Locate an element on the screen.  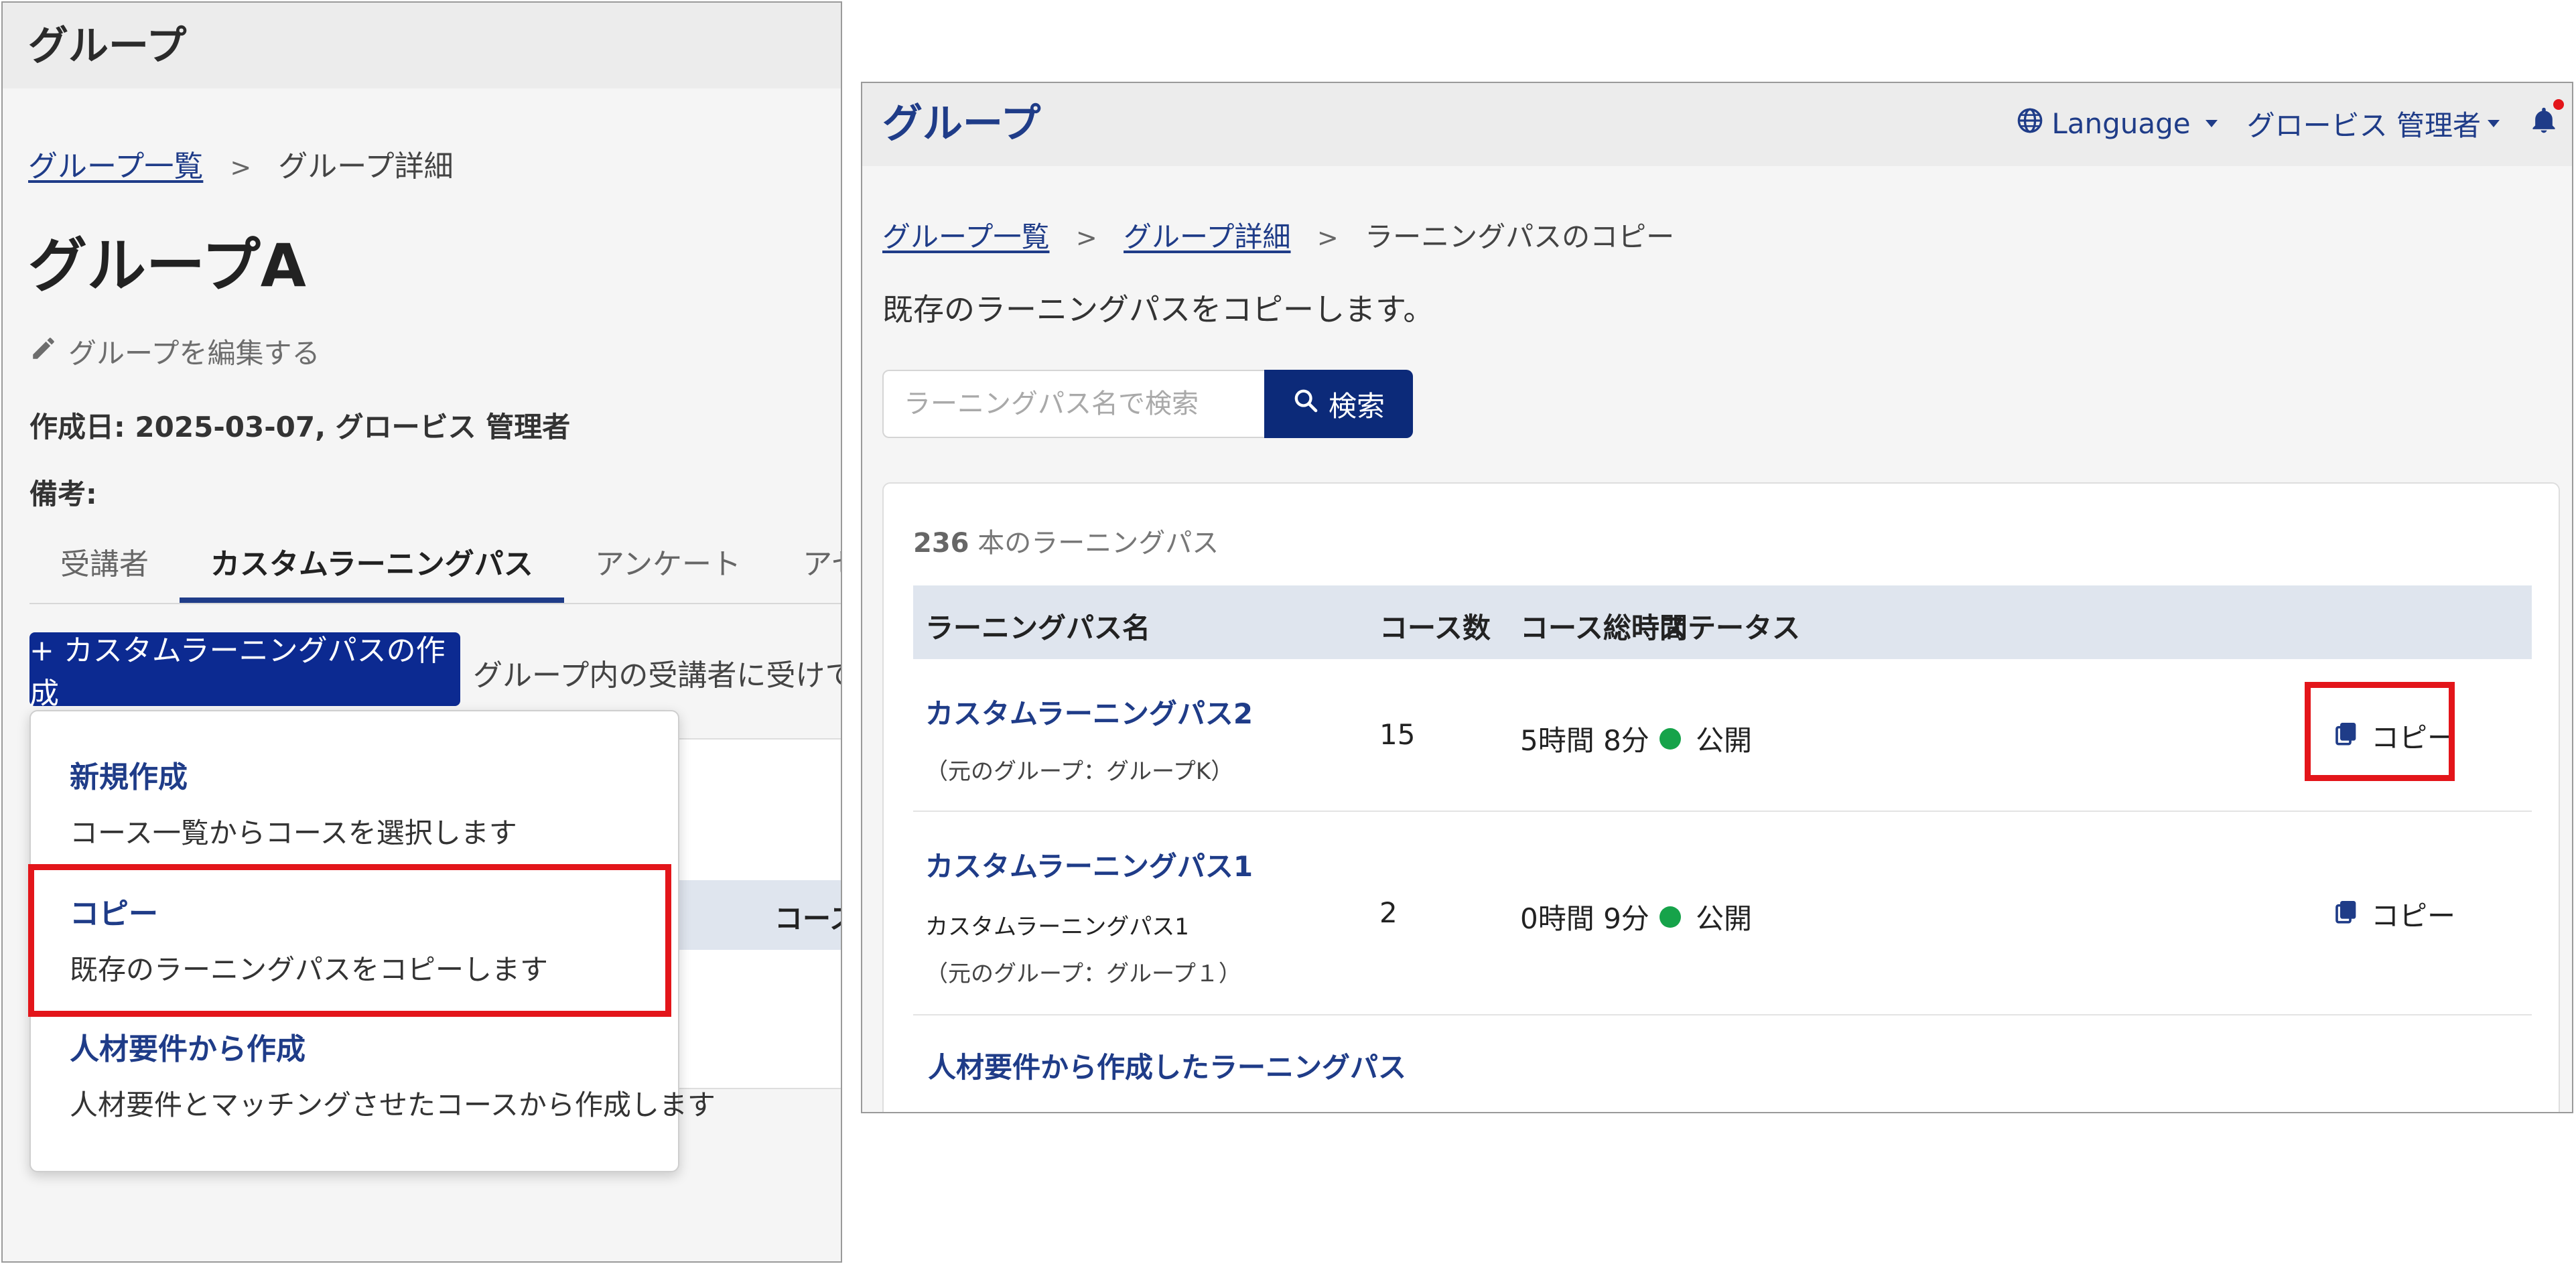
result-count: 236 本のラーニングパス is located at coordinates (1066, 540).